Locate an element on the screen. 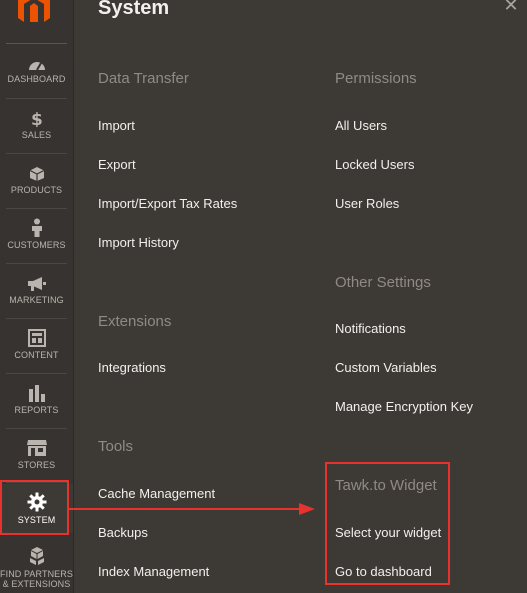 The height and width of the screenshot is (593, 527). tawk-widget-highlight-box is located at coordinates (387, 523).